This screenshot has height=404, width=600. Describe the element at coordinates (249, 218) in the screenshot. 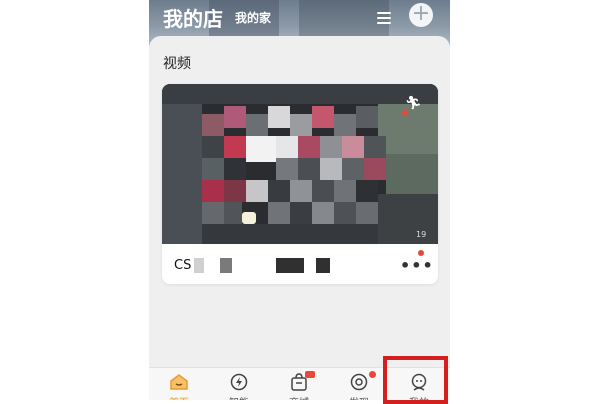

I see `video-lamp-glow` at that location.